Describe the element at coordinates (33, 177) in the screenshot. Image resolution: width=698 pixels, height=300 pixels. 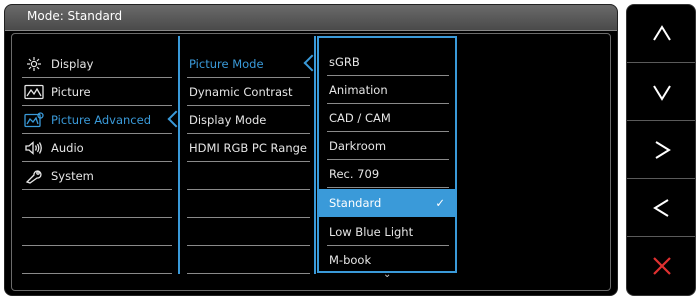
I see `system-icon` at that location.